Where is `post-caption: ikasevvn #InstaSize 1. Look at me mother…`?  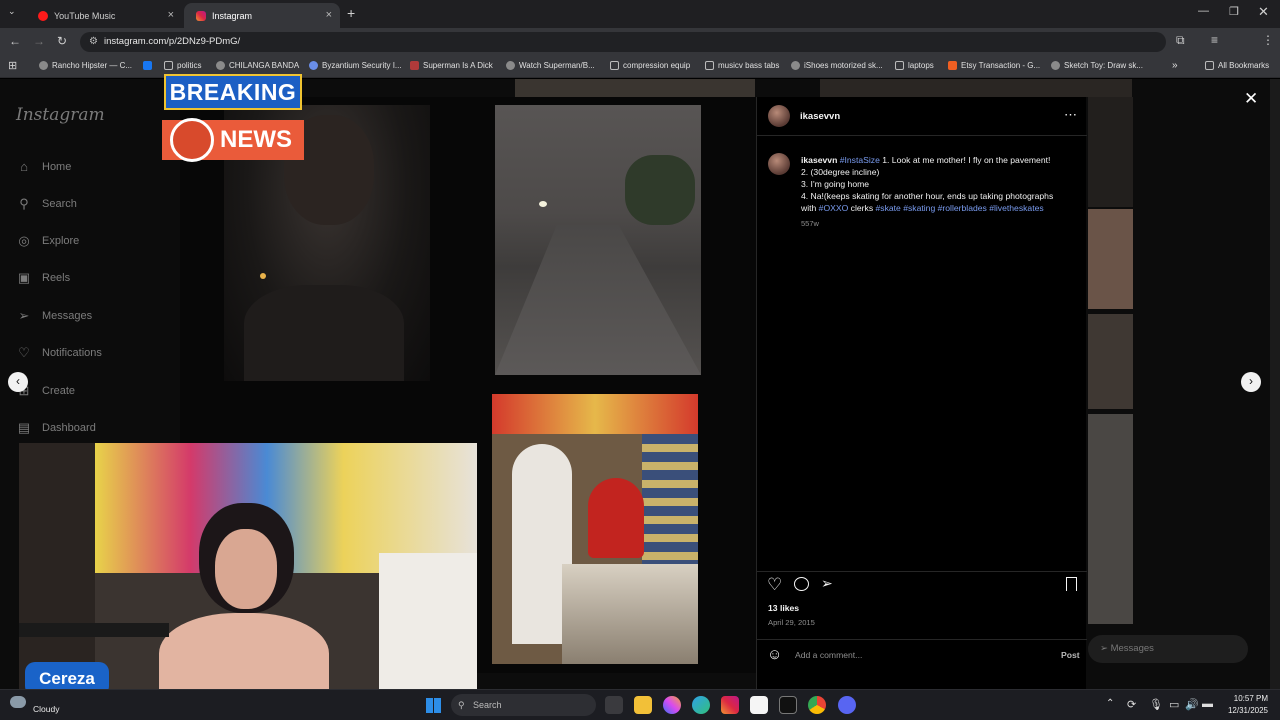
post-caption: ikasevvn #InstaSize 1. Look at me mother… is located at coordinates (943, 192).